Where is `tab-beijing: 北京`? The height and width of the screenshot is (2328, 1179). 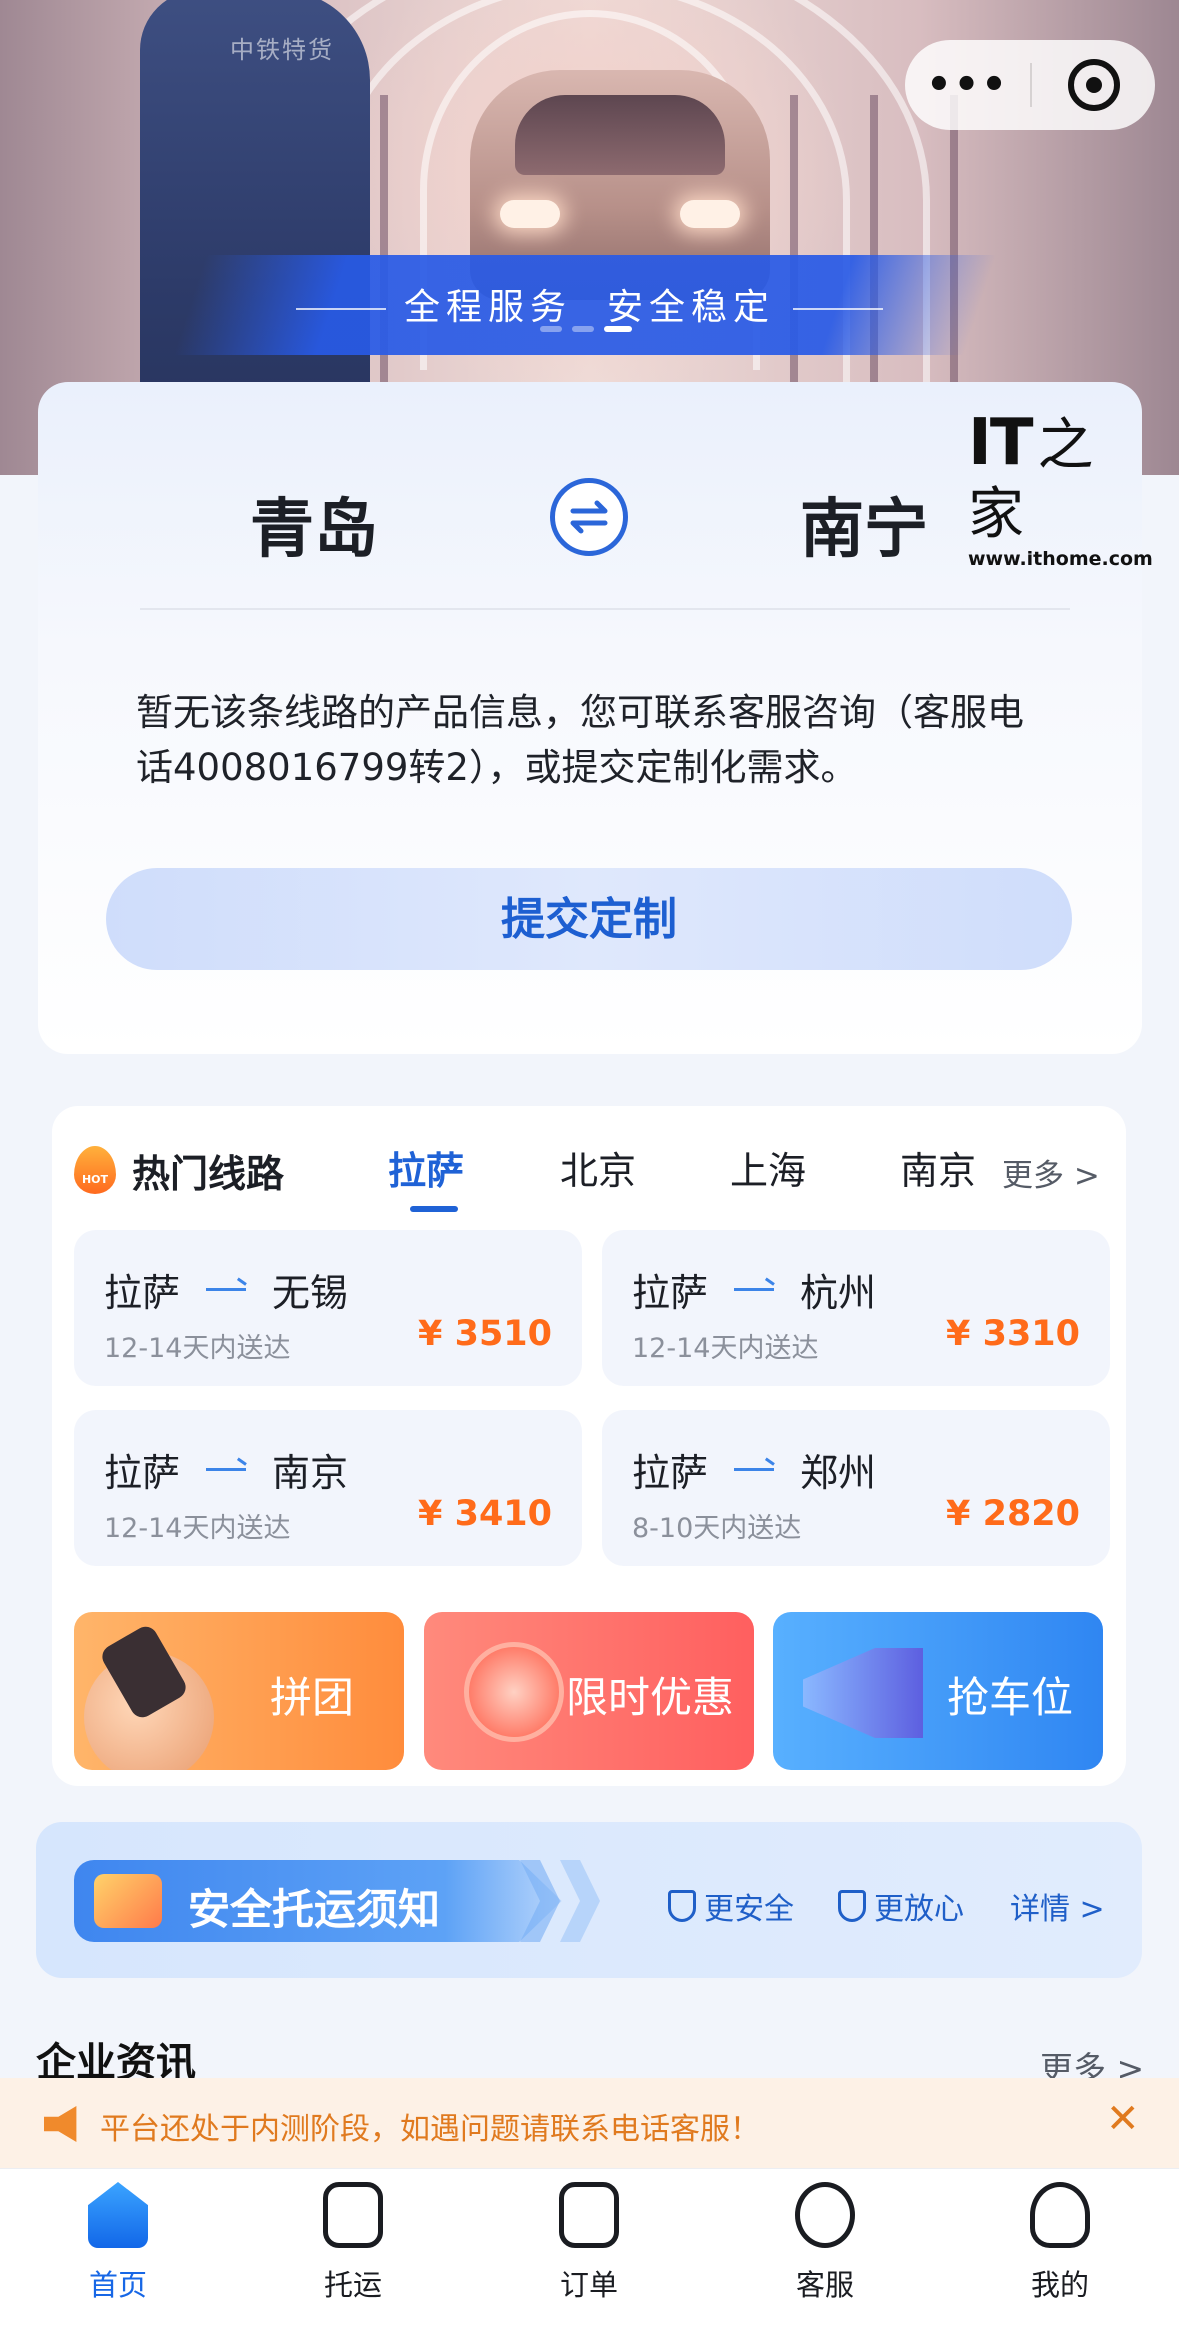 tab-beijing: 北京 is located at coordinates (598, 1167).